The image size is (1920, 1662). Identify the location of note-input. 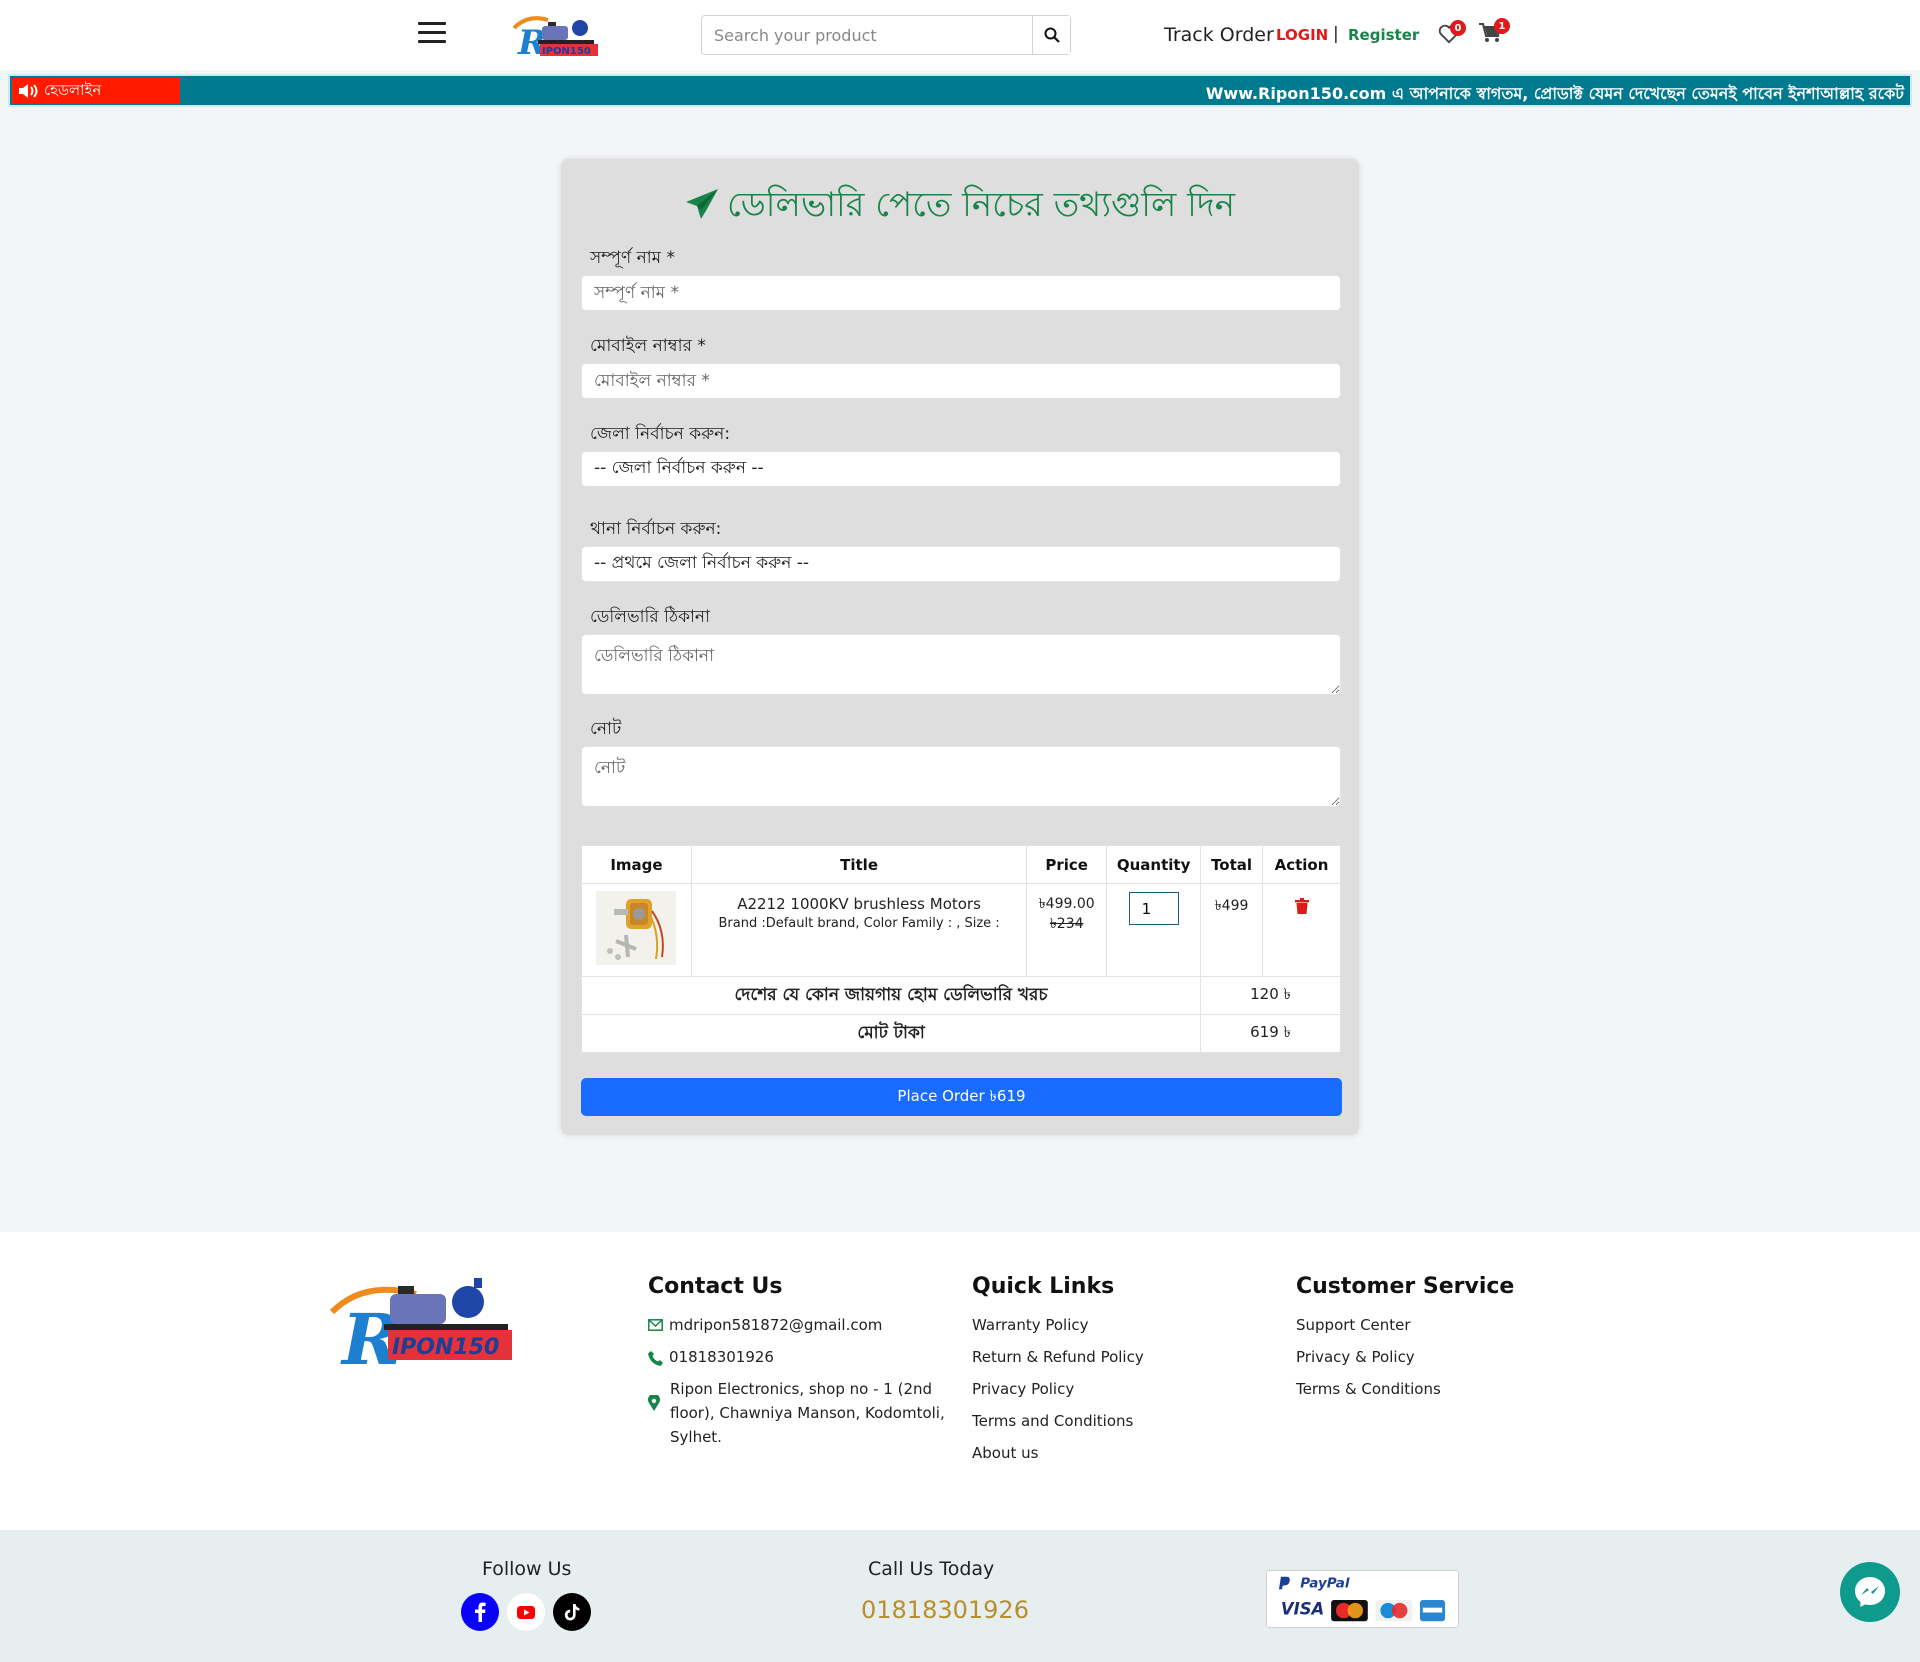
(961, 776).